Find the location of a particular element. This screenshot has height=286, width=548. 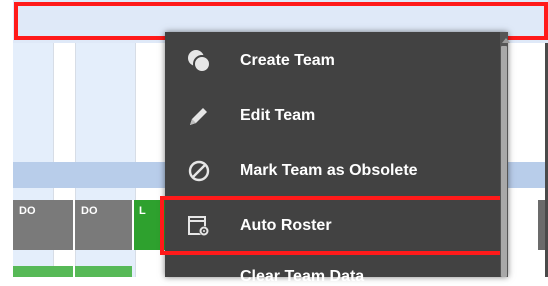

create-team-icon is located at coordinates (199, 61).